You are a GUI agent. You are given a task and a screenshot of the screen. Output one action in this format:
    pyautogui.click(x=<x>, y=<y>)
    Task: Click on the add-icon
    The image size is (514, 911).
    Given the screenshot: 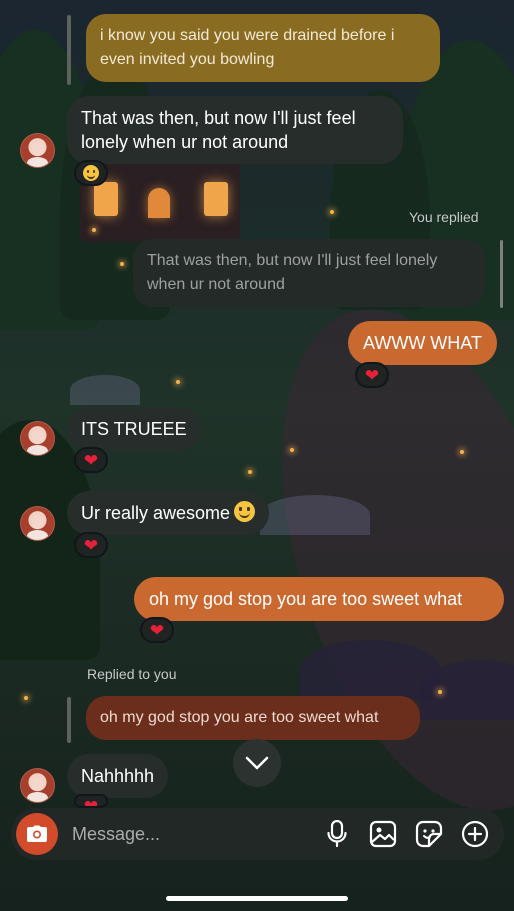 What is the action you would take?
    pyautogui.click(x=475, y=834)
    